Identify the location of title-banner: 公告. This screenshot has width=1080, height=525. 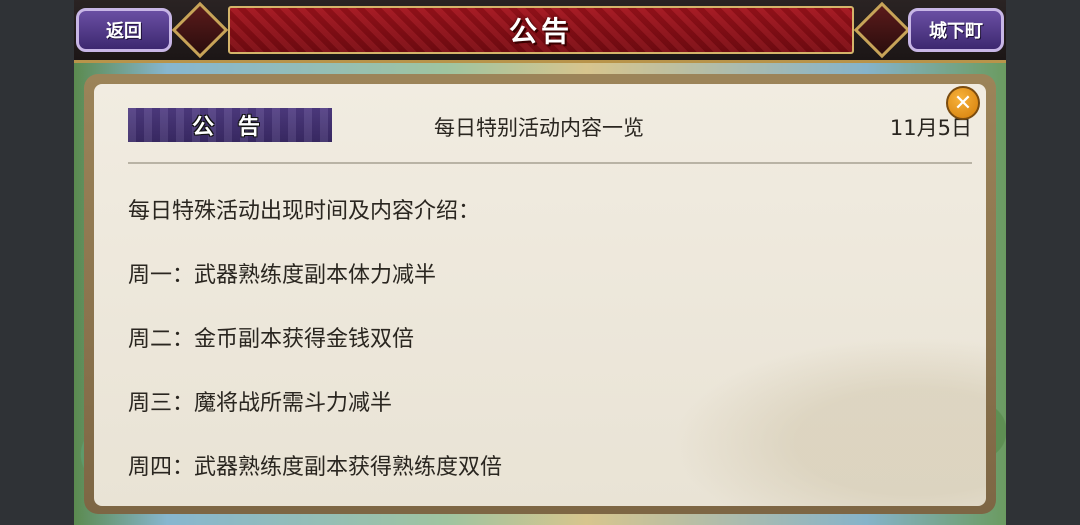
(541, 30).